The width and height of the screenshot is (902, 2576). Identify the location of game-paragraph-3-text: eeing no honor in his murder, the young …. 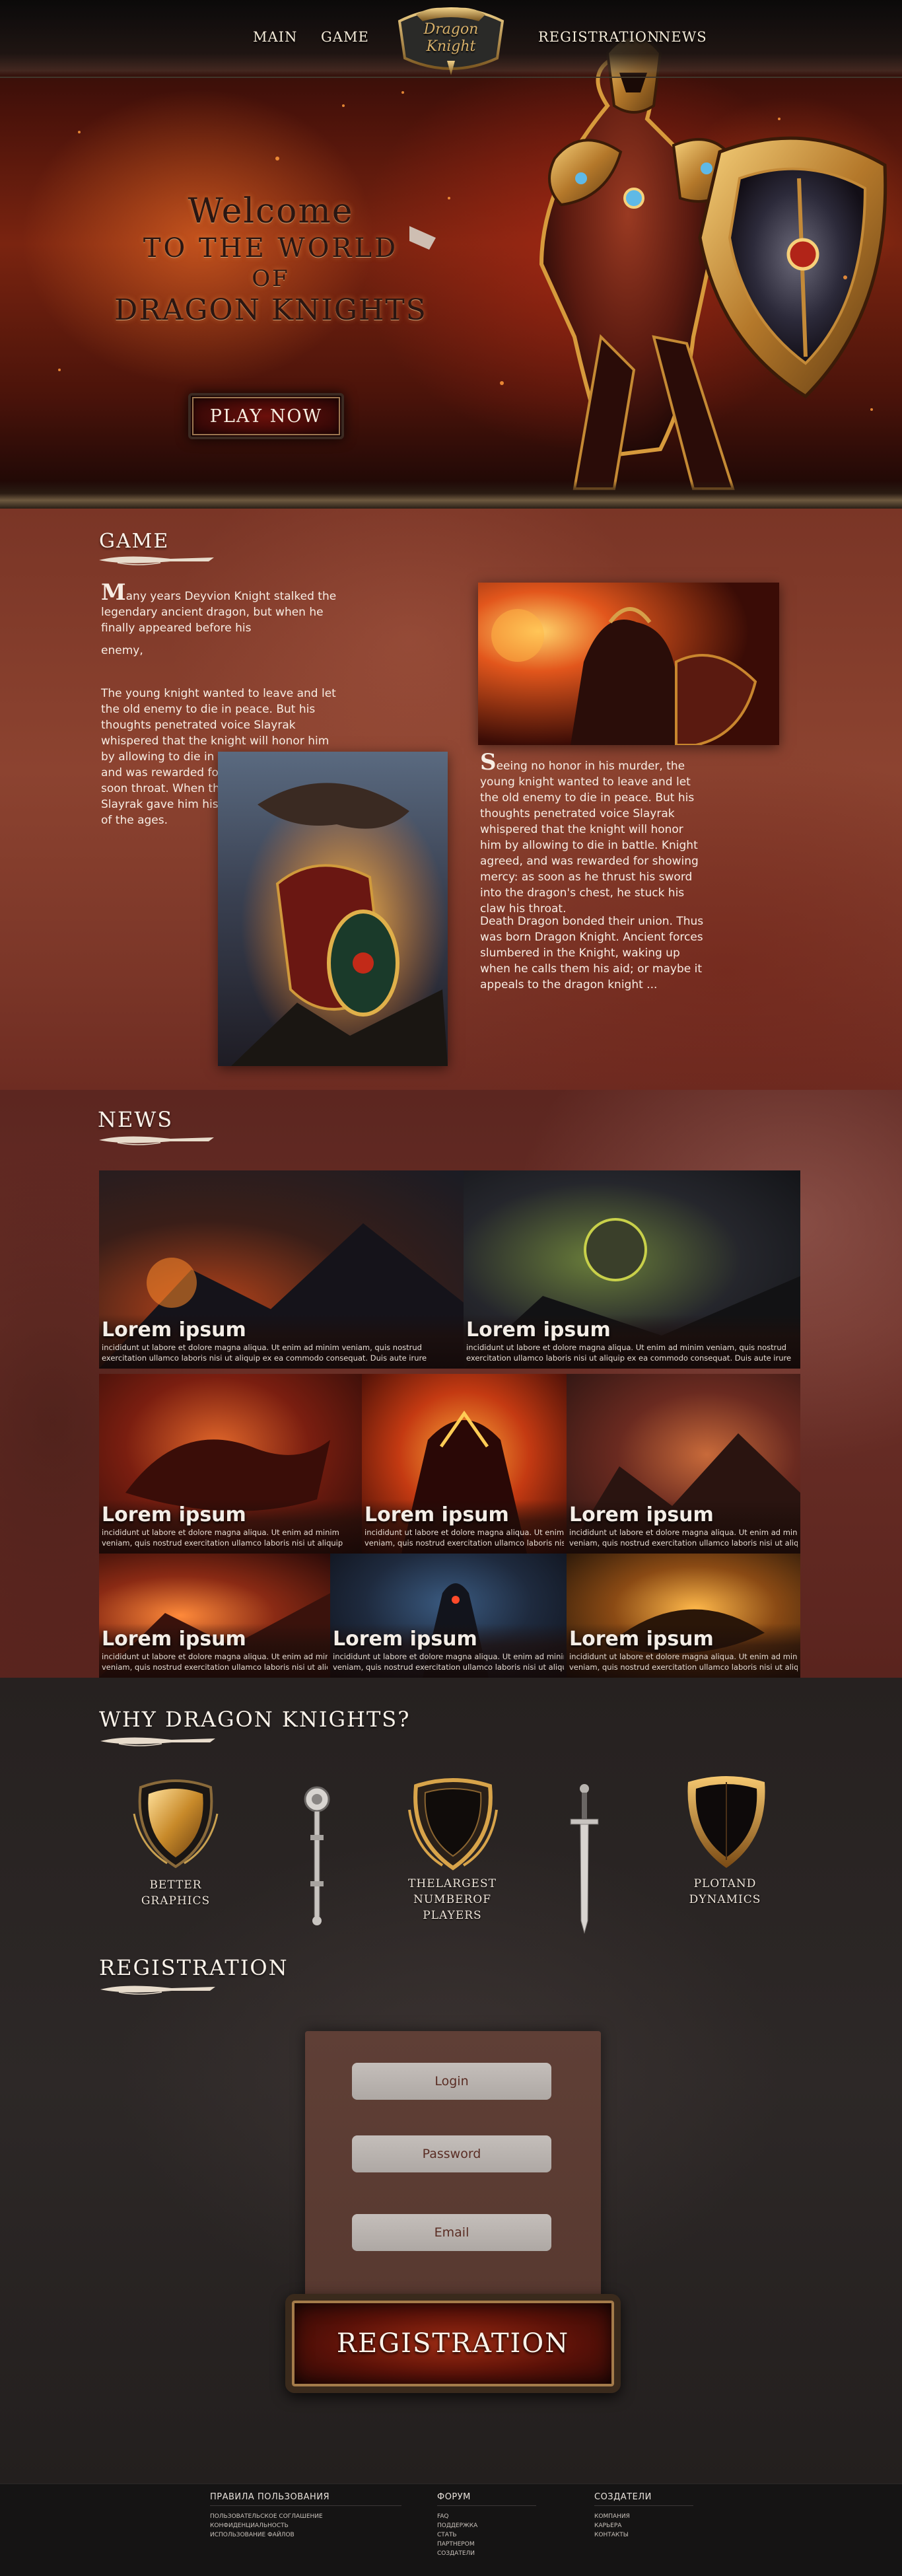
(589, 838).